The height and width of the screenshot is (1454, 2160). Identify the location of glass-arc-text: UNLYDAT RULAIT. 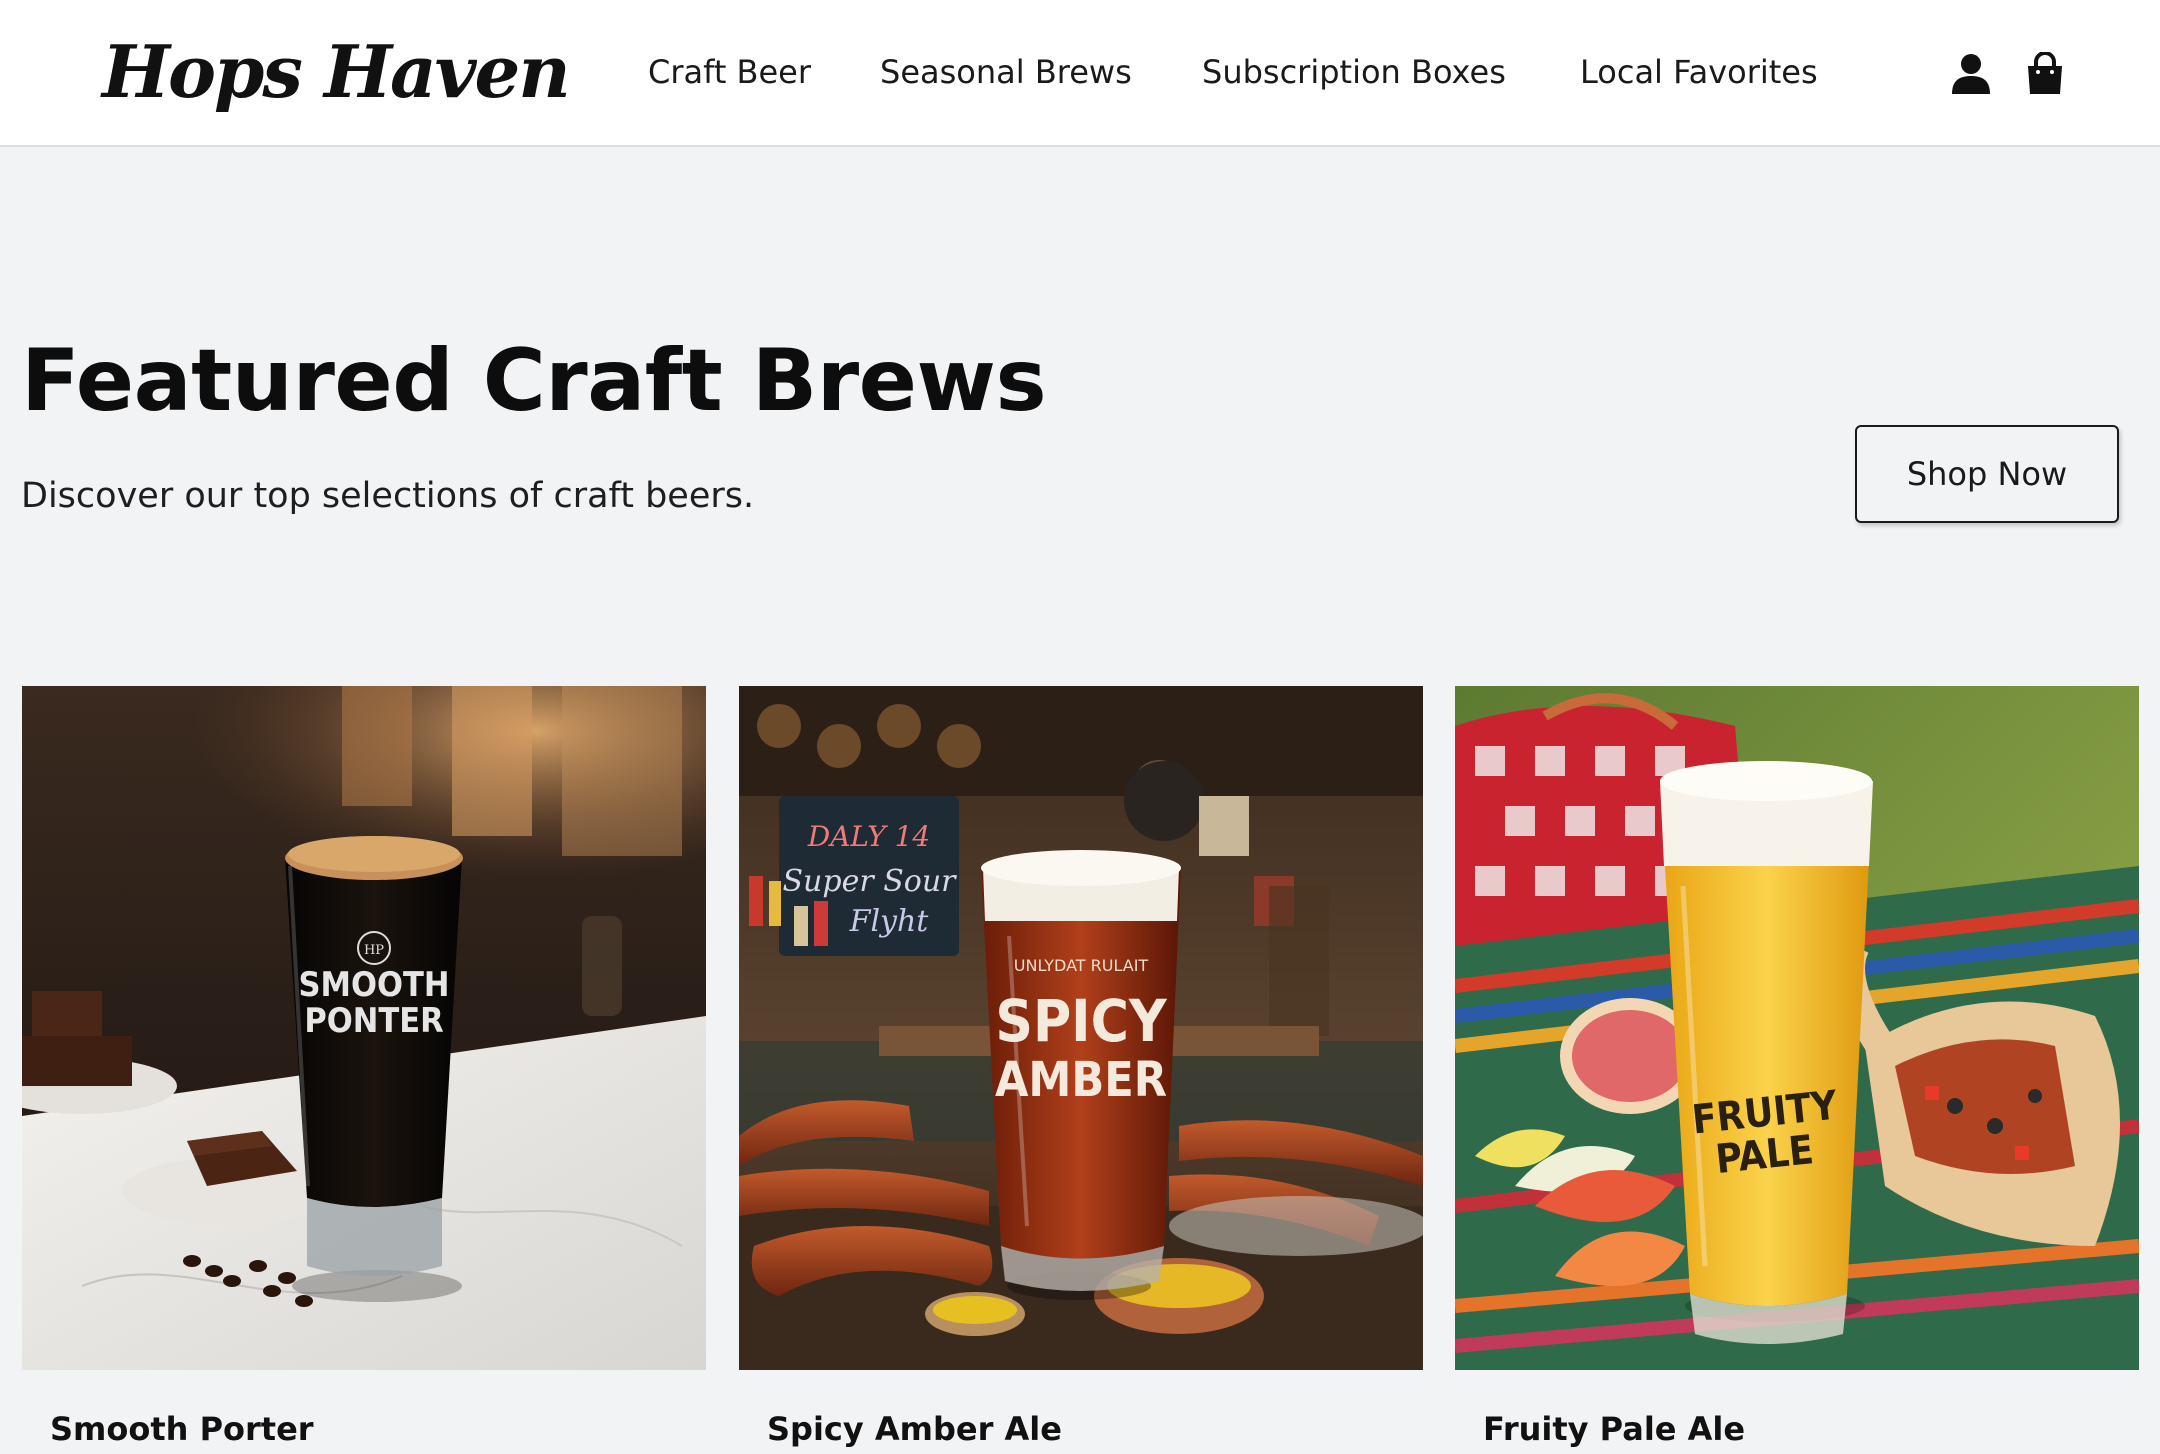
(1081, 965).